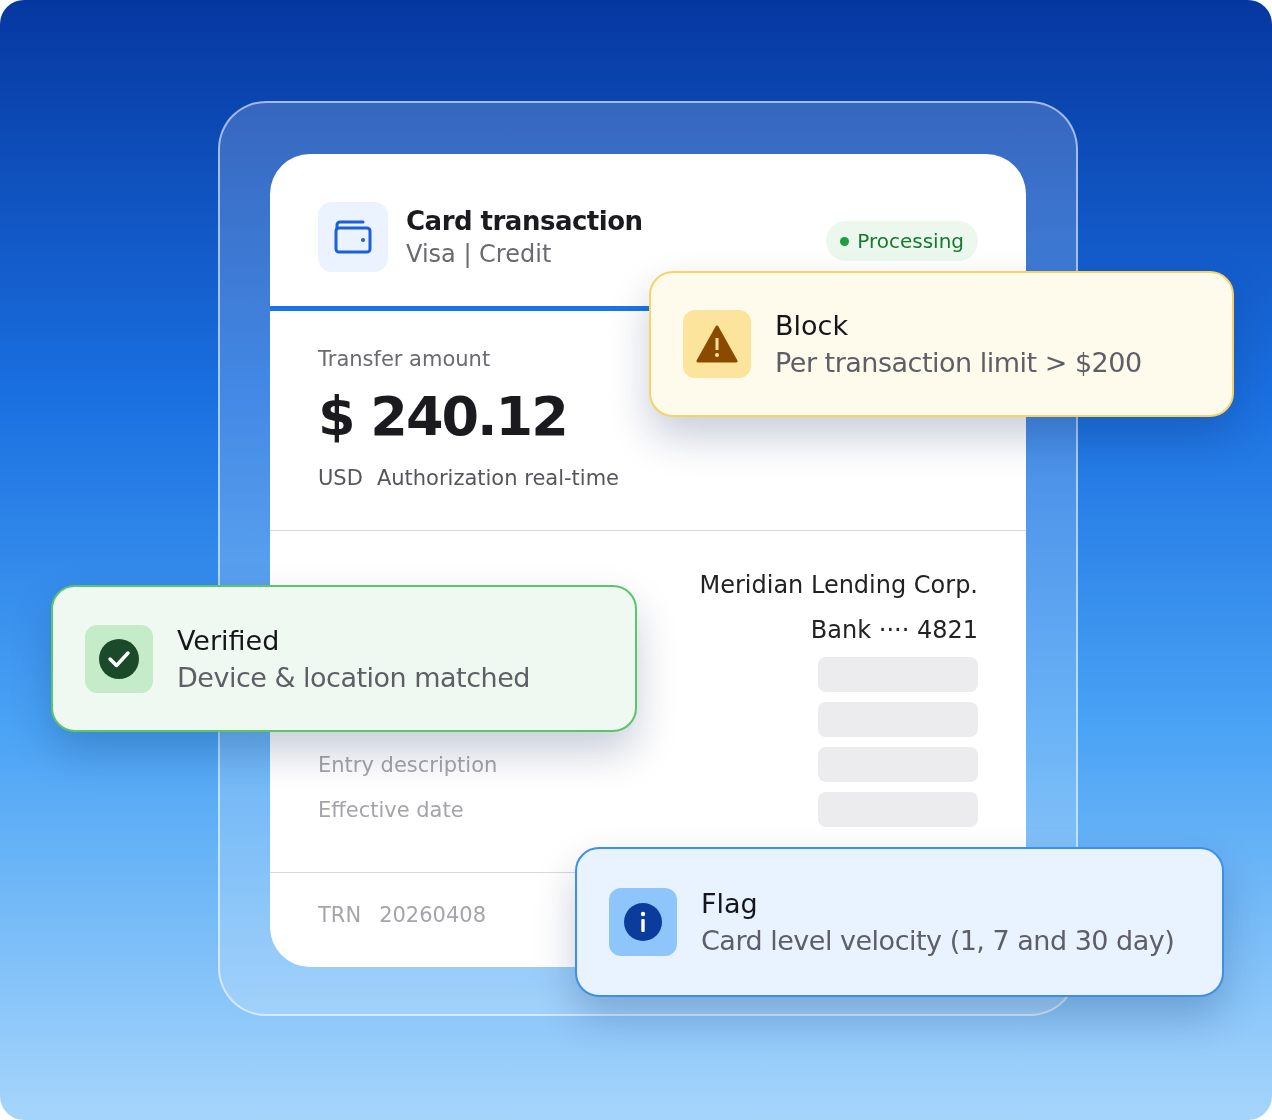 The width and height of the screenshot is (1272, 1120). What do you see at coordinates (812, 325) in the screenshot?
I see `alert-title: Block` at bounding box center [812, 325].